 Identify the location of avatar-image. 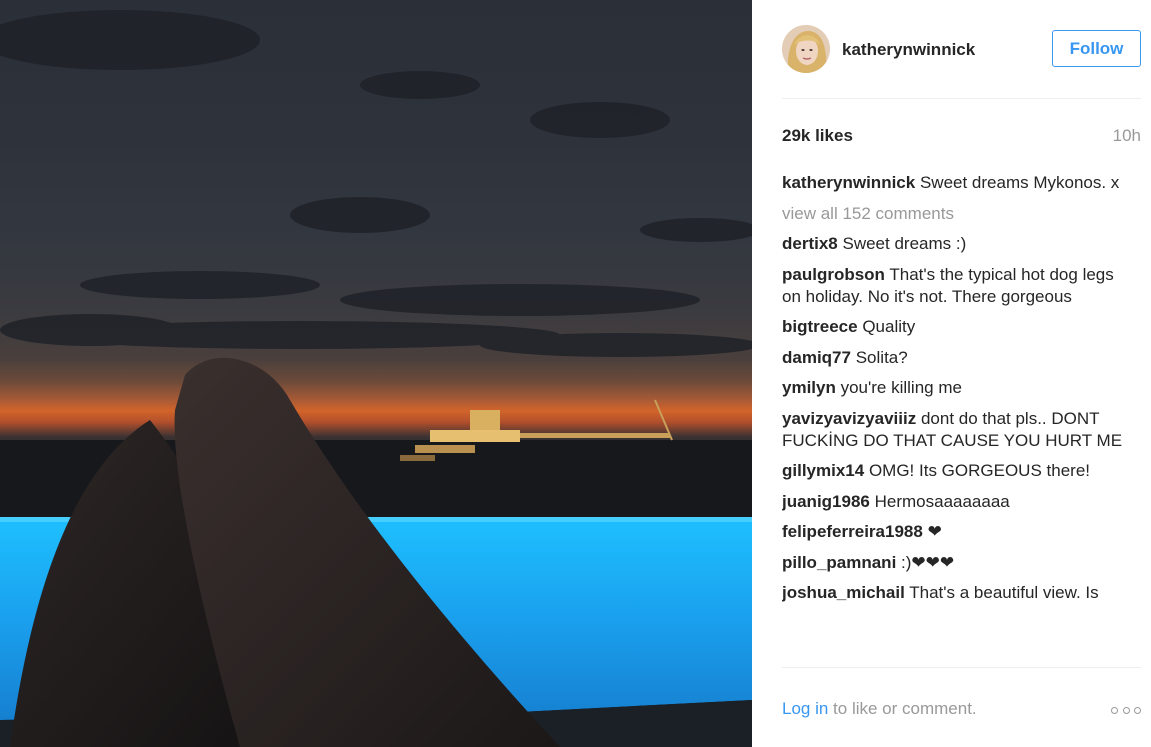
(806, 49).